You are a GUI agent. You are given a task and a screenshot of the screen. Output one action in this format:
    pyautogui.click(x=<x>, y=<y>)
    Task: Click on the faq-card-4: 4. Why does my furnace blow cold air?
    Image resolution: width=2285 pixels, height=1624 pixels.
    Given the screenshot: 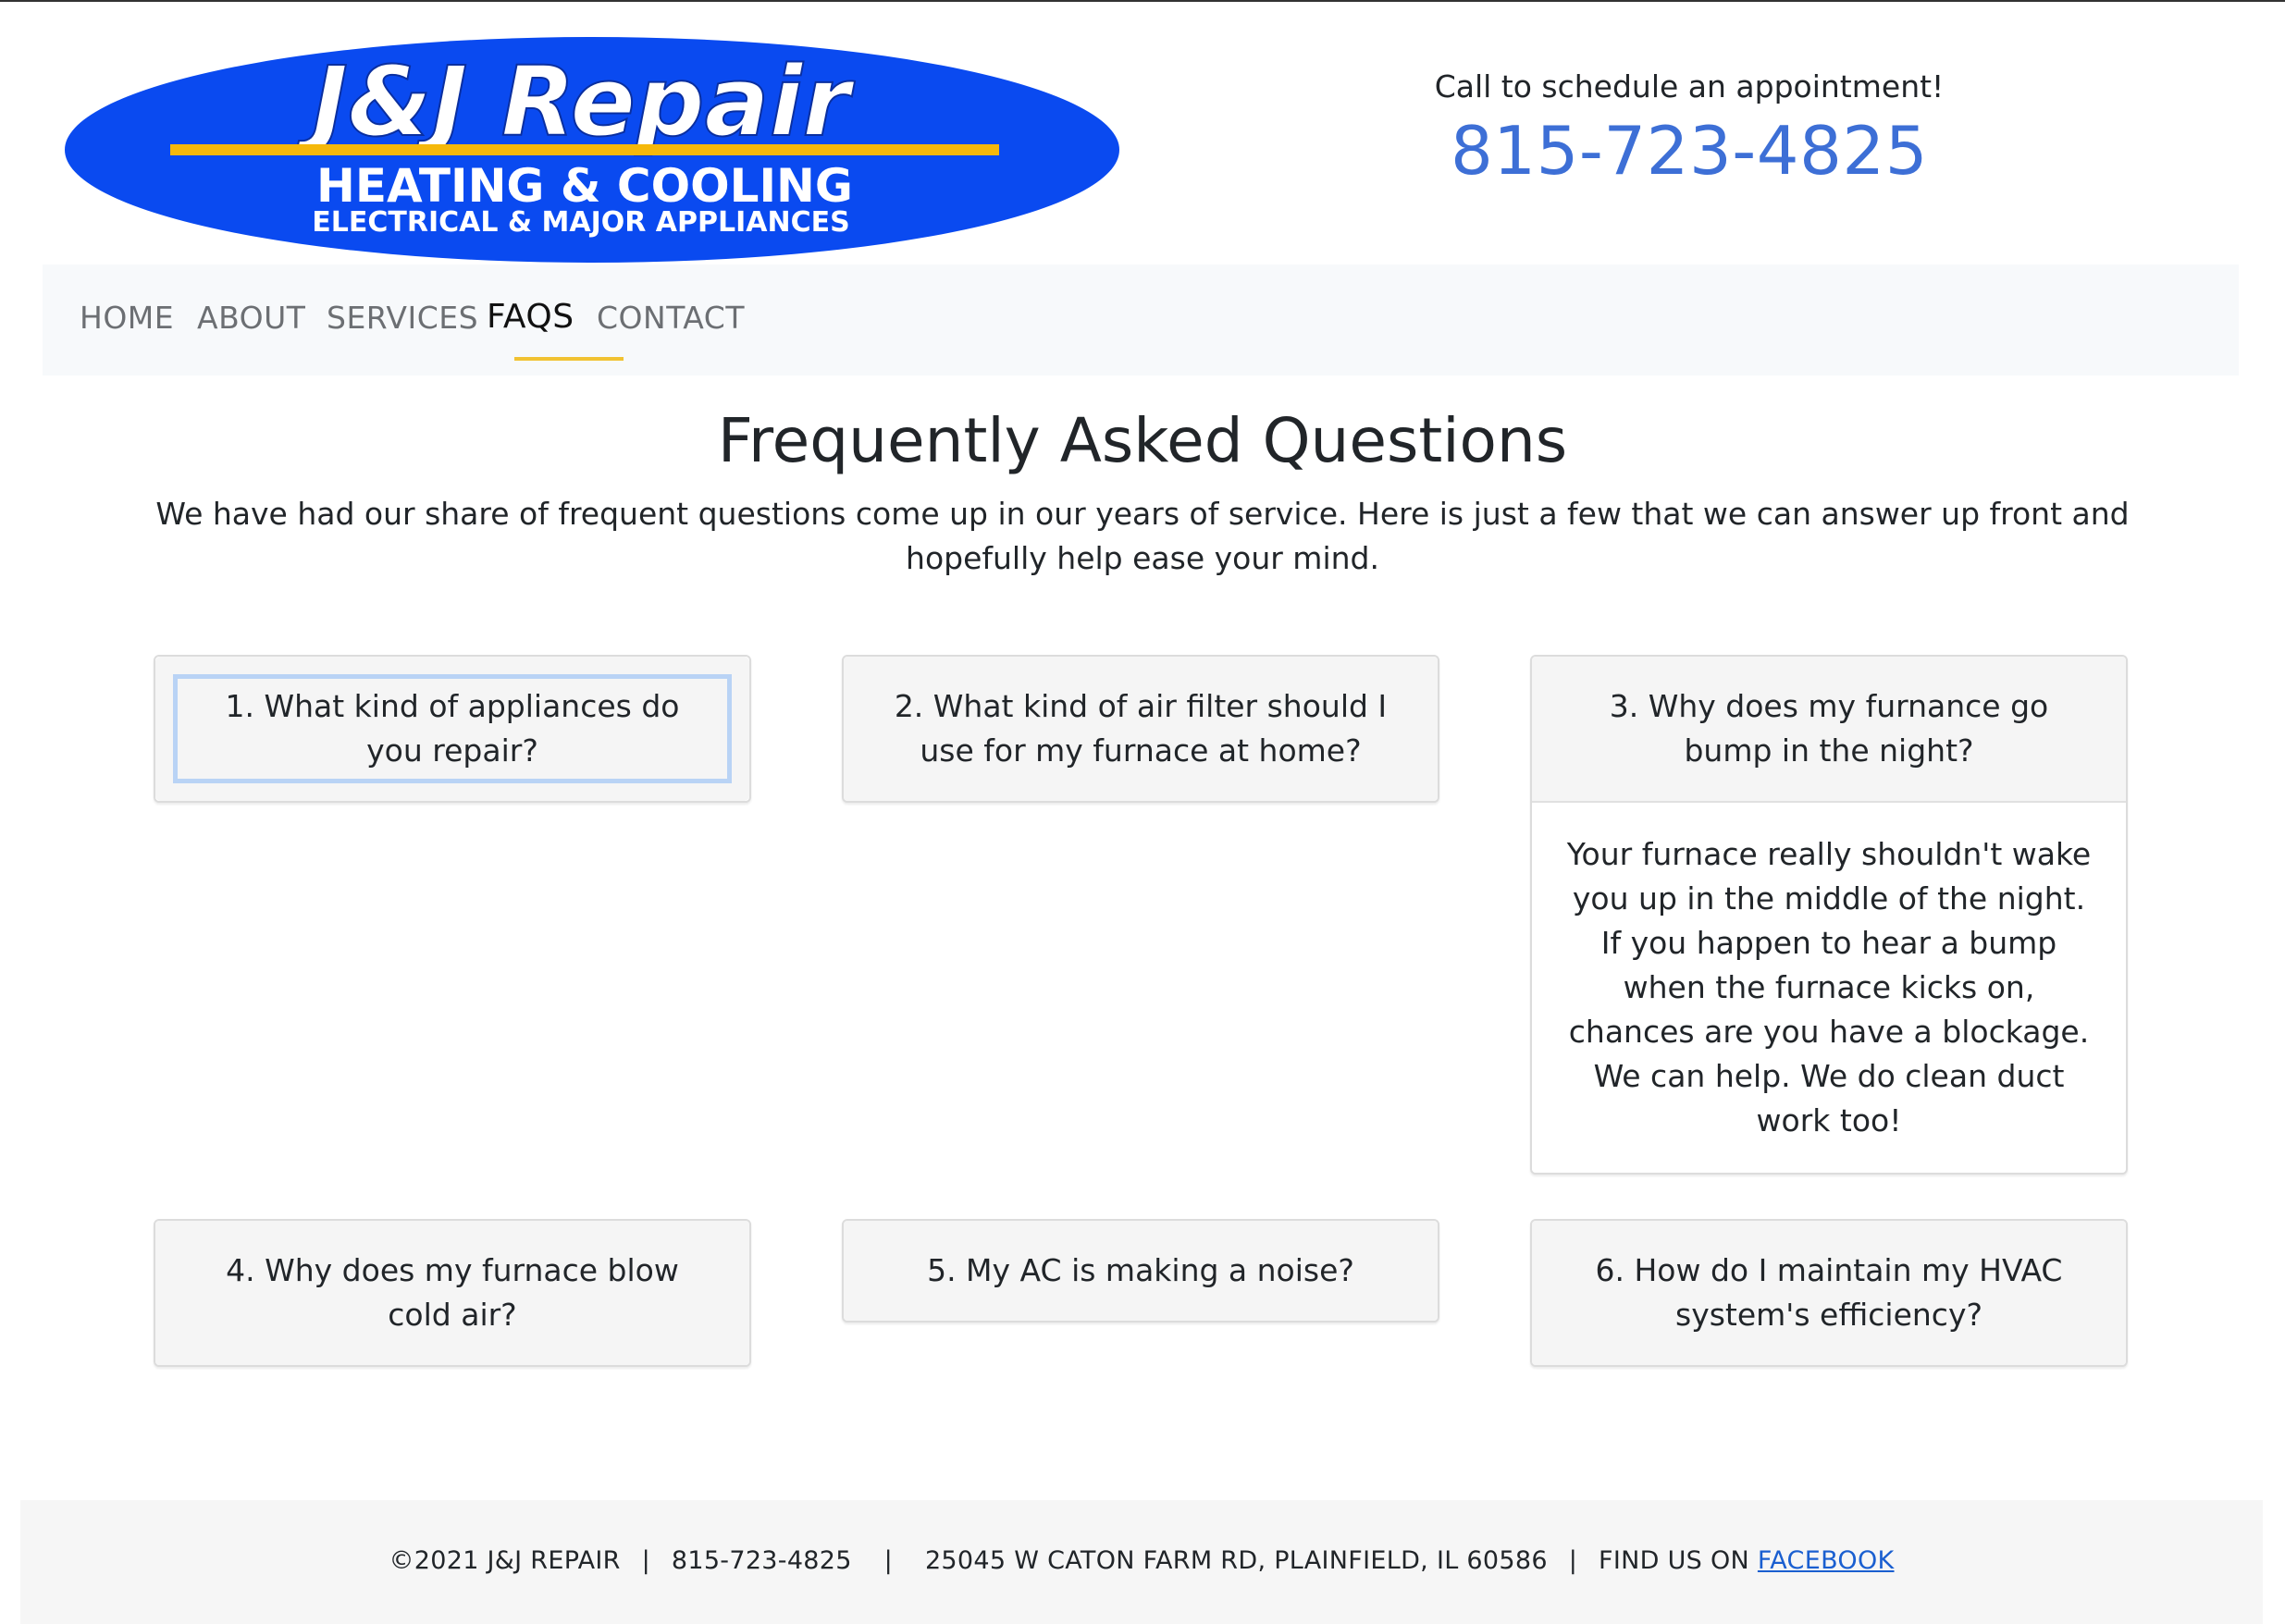 What is the action you would take?
    pyautogui.click(x=453, y=1293)
    